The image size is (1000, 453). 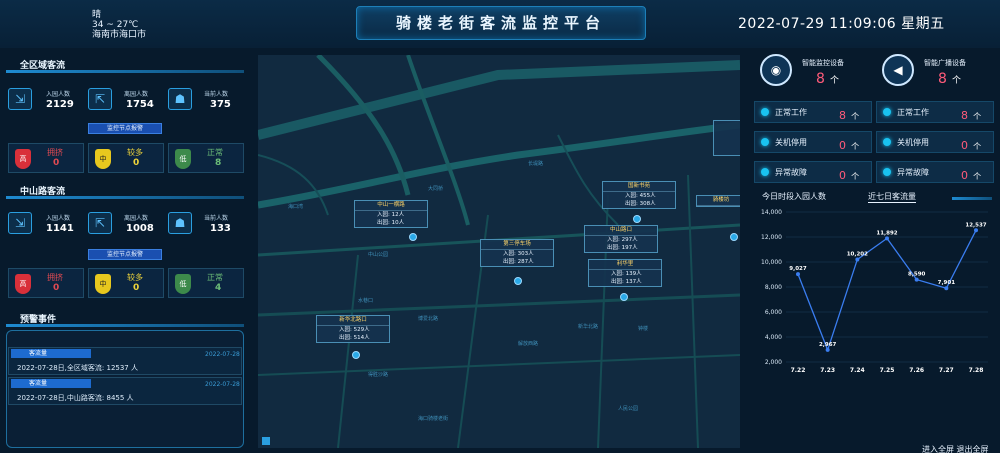 What do you see at coordinates (222, 384) in the screenshot?
I see `alert-date: 2022-07-28` at bounding box center [222, 384].